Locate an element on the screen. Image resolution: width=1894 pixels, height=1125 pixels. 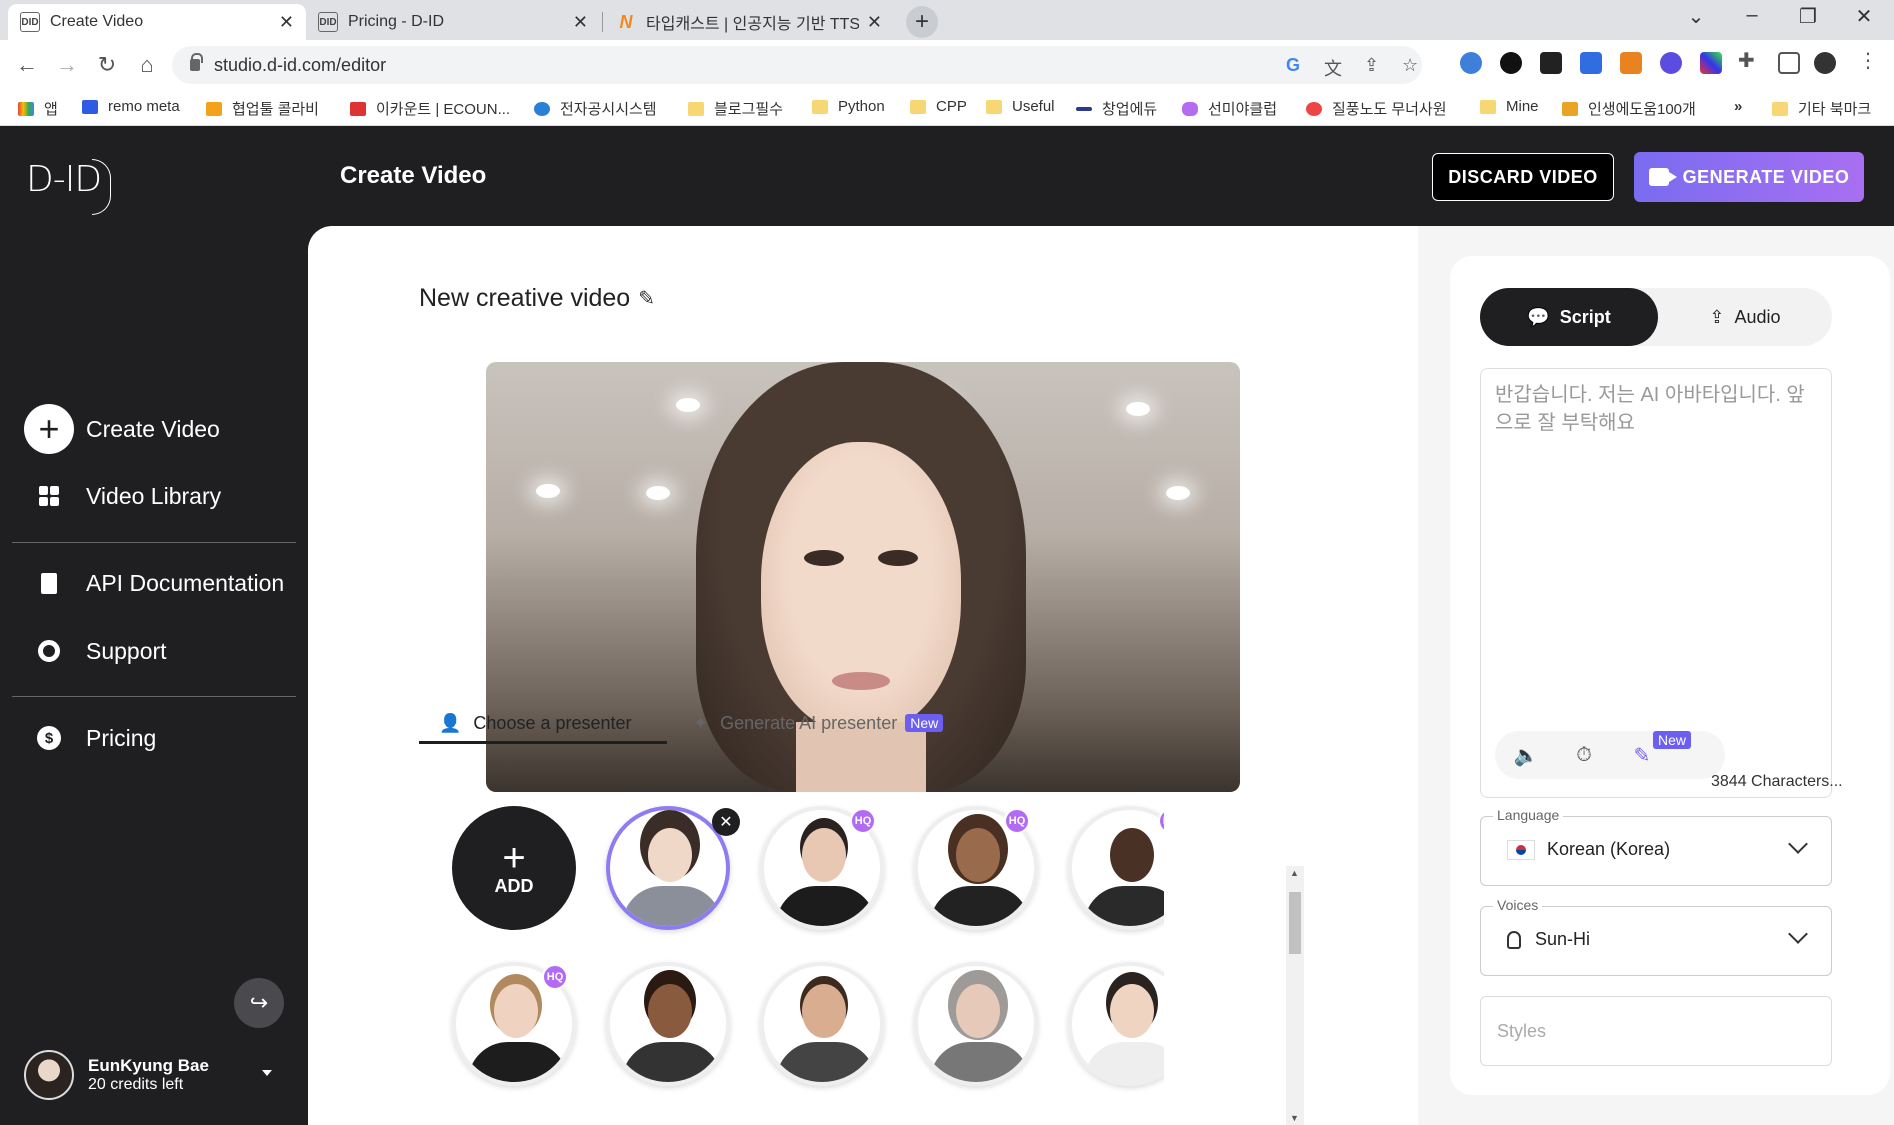
bookmark-item: 전자공시시스템 is located at coordinates (595, 108).